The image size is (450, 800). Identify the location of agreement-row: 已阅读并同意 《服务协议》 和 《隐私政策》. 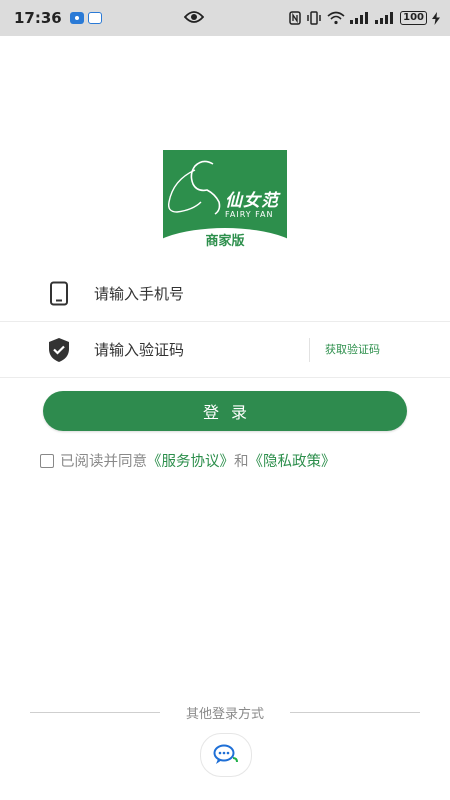
(188, 460).